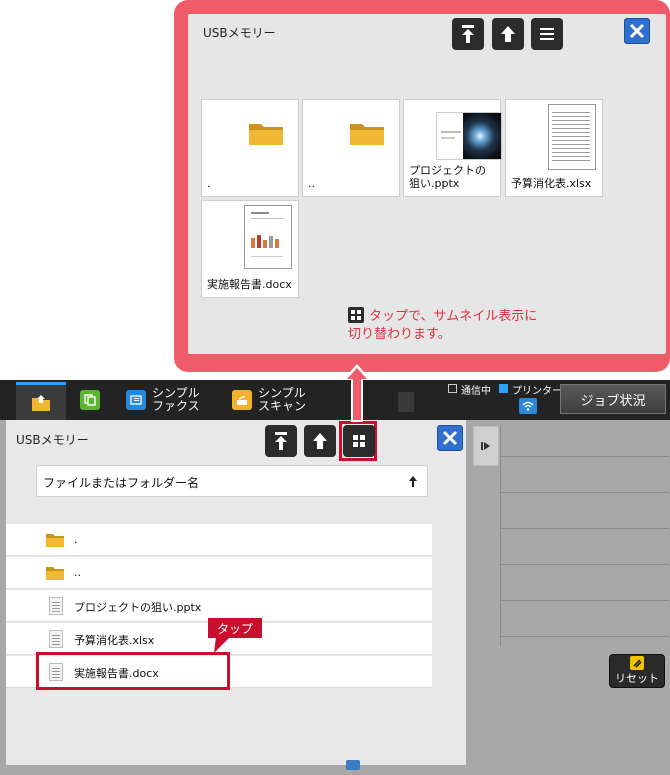 This screenshot has height=775, width=670. Describe the element at coordinates (503, 388) in the screenshot. I see `printer-status-indicator` at that location.